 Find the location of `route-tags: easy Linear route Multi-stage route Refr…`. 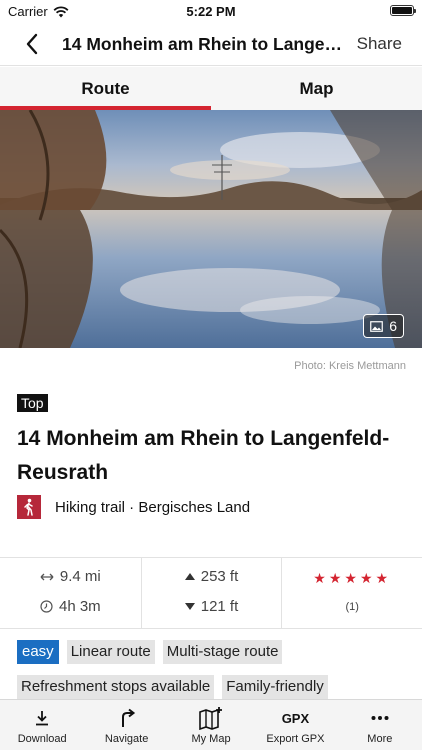

route-tags: easy Linear route Multi-stage route Refr… is located at coordinates (214, 669).